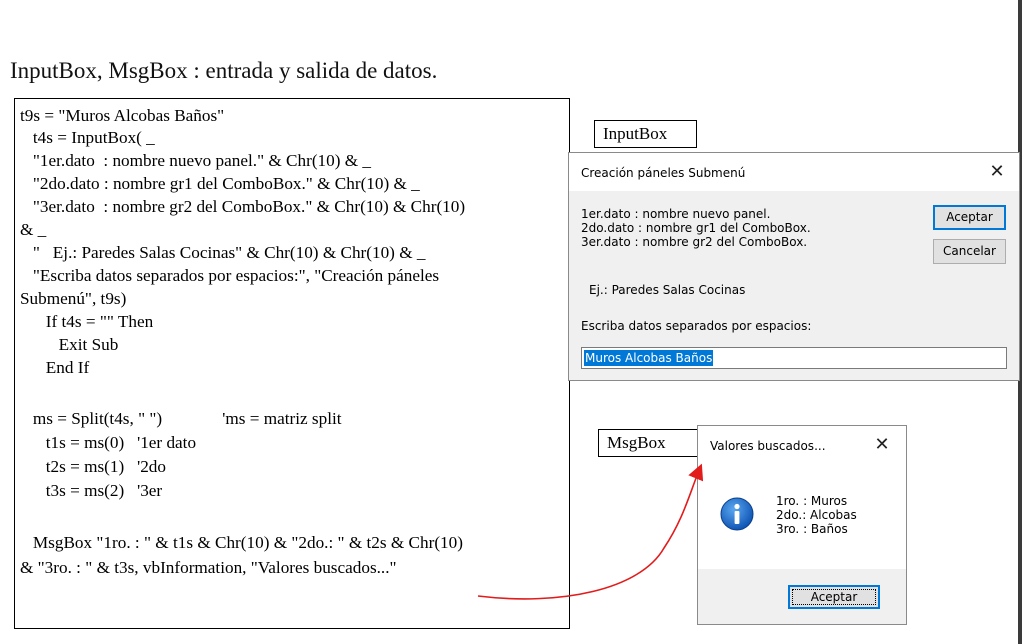 The image size is (1029, 644). I want to click on msgbox-titlebar: Valores buscados... ✕, so click(802, 445).